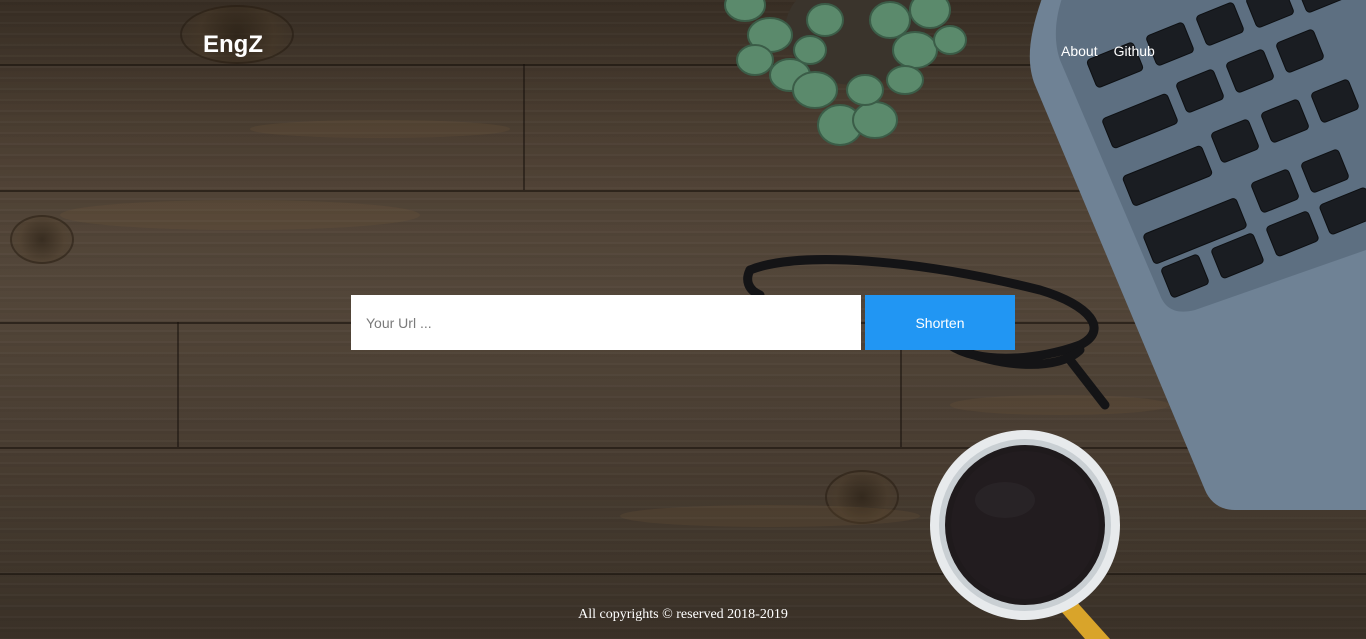  I want to click on url-input, so click(606, 322).